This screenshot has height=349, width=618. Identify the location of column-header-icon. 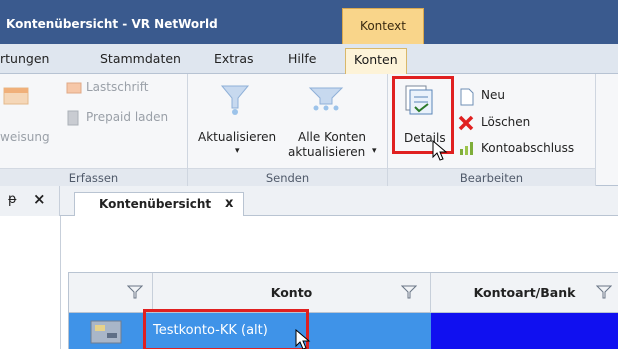
(111, 293).